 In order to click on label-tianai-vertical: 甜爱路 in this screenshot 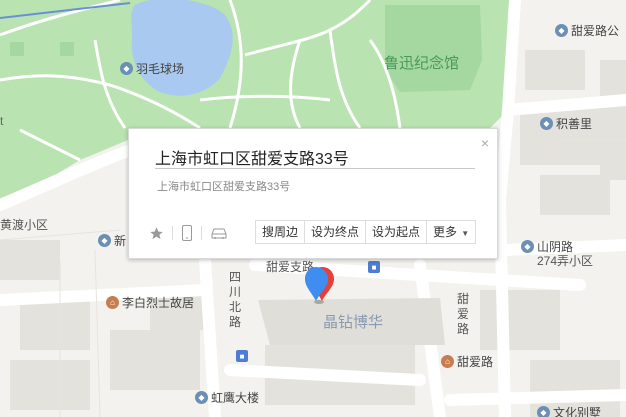, I will do `click(462, 314)`.